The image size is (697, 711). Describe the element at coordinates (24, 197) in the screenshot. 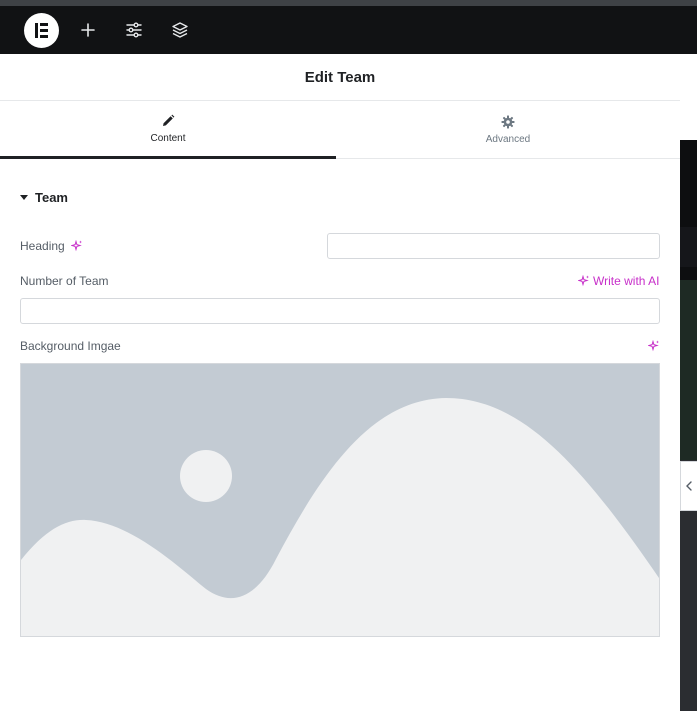

I see `caret-down-icon` at that location.